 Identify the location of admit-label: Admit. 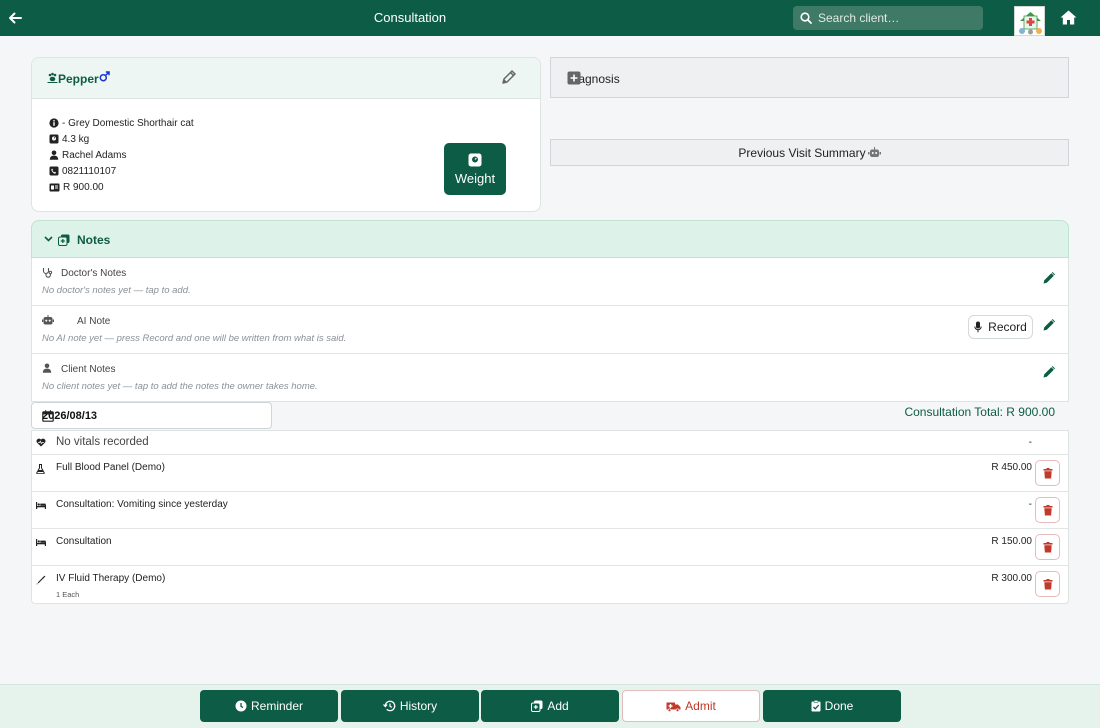
(700, 706).